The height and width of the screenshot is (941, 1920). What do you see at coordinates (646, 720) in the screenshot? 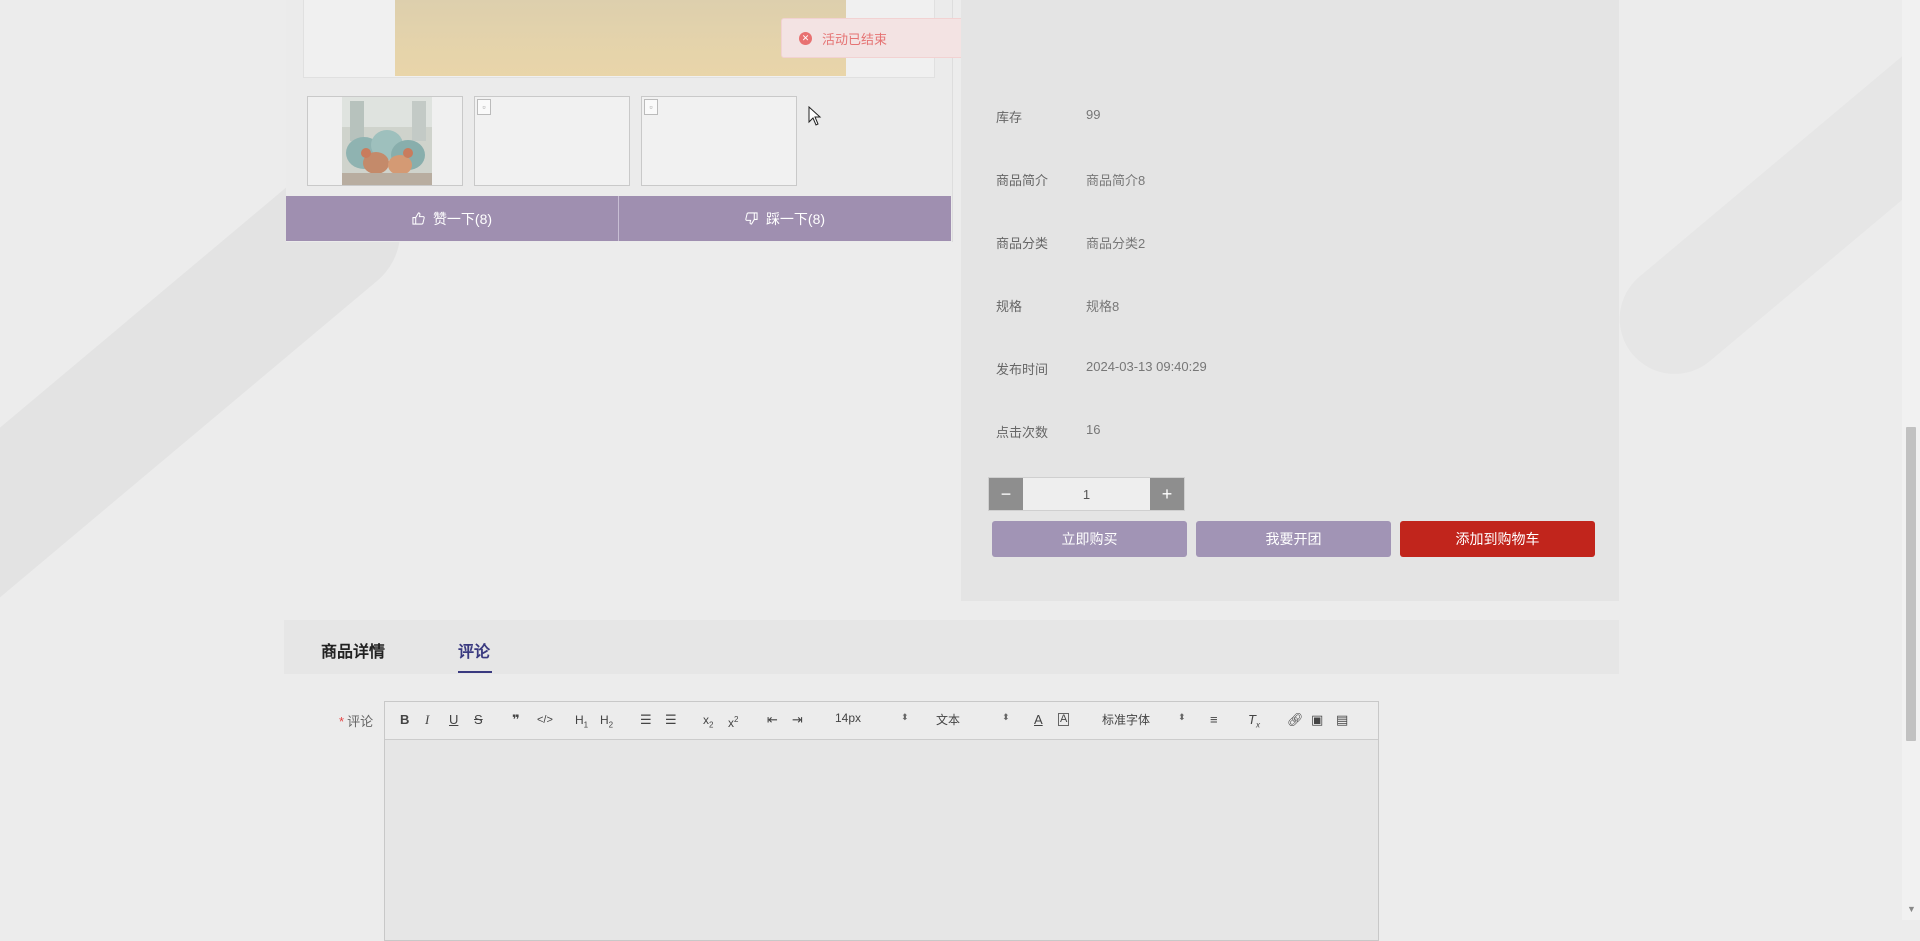
I see `ordered-list-icon: ☰` at bounding box center [646, 720].